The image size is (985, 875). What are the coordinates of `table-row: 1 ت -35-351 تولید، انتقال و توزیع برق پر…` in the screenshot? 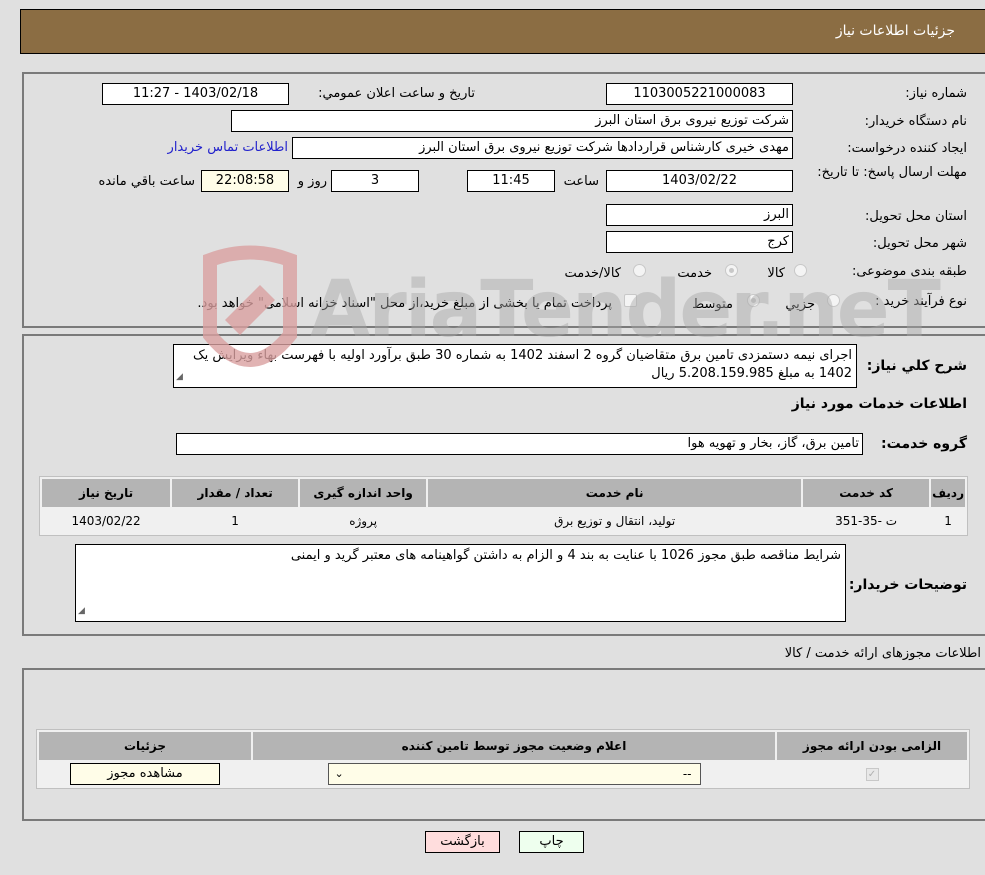 It's located at (503, 521).